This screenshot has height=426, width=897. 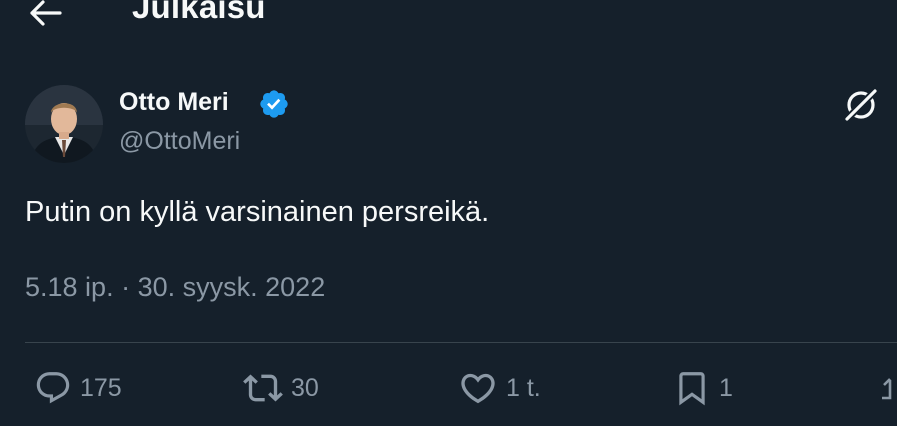 I want to click on avatar, so click(x=64, y=124).